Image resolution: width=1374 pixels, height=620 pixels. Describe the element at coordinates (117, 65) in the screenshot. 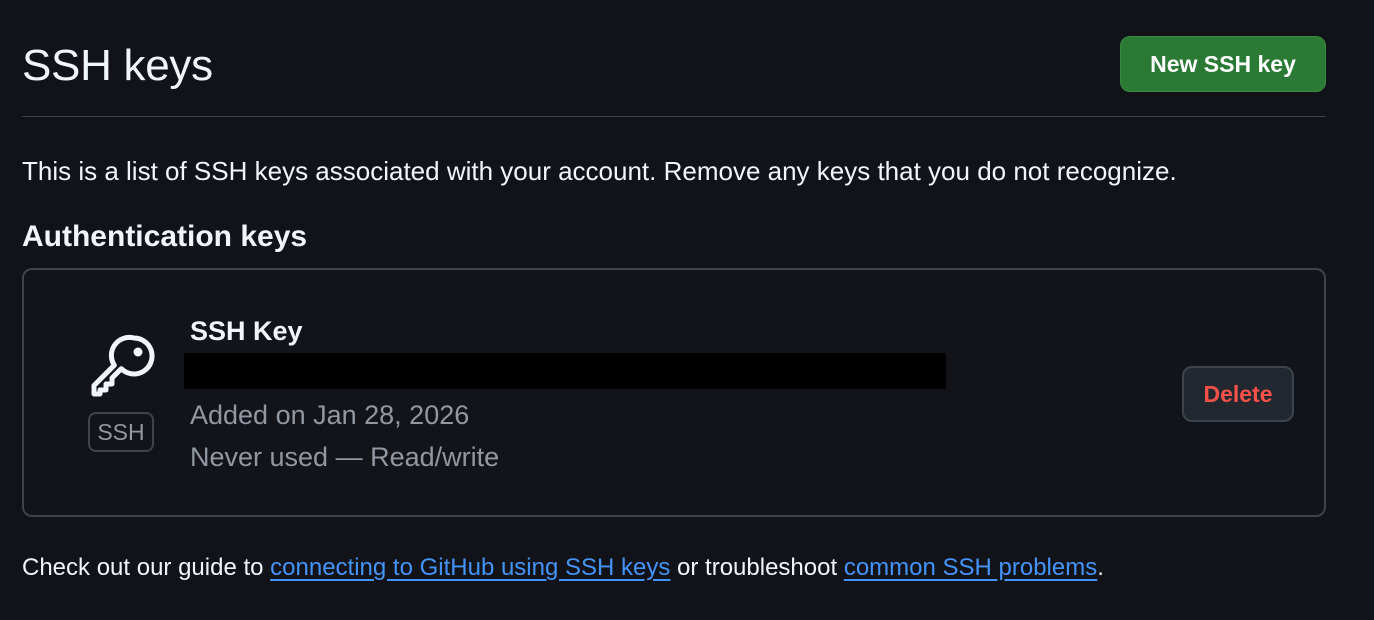

I see `page-title: SSH keys` at that location.